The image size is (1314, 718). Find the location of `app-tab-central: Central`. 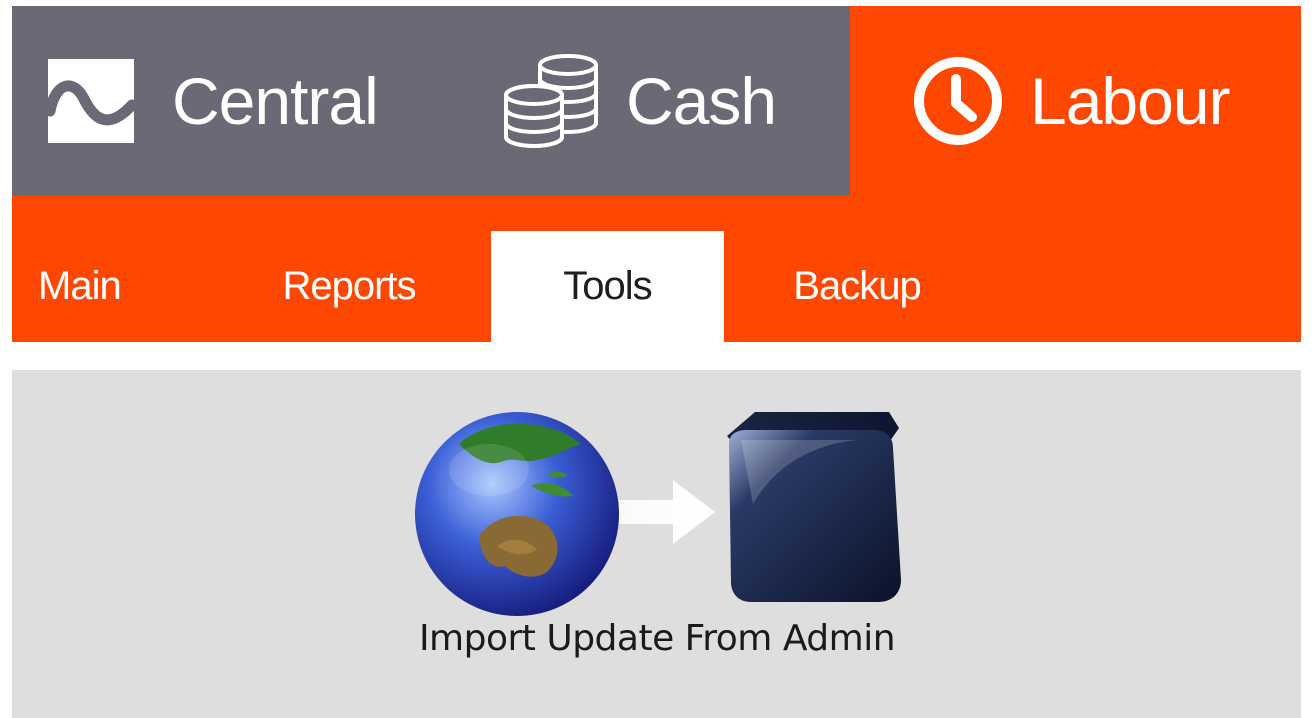

app-tab-central: Central is located at coordinates (232, 101).